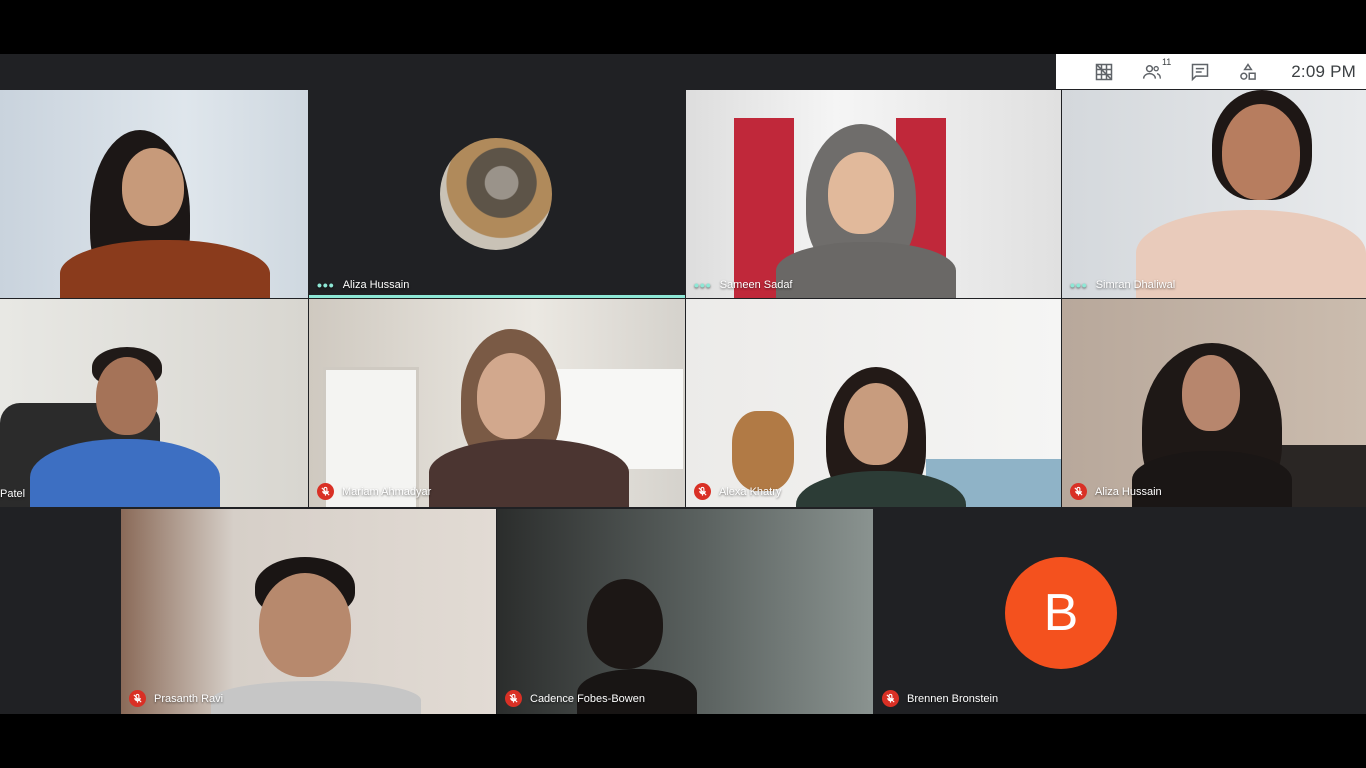 Image resolution: width=1366 pixels, height=768 pixels. I want to click on participant-name-bar: ••• Sameen Sadaf, so click(743, 285).